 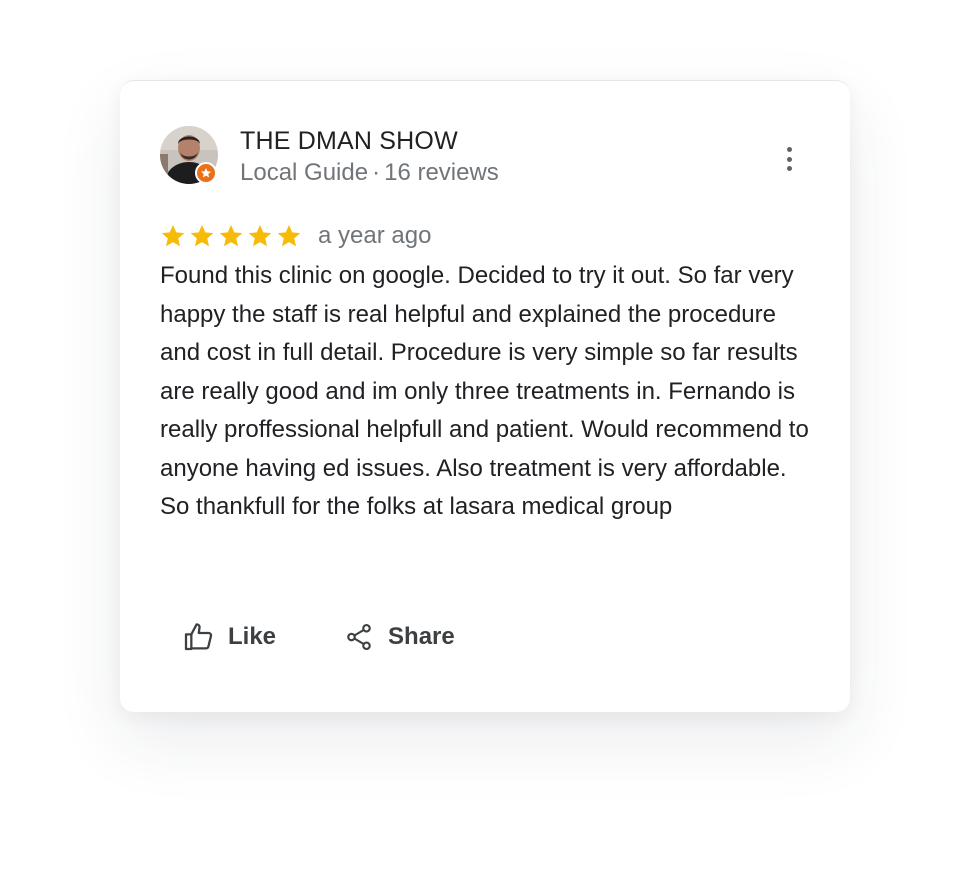 What do you see at coordinates (375, 235) in the screenshot?
I see `review-date: a year ago` at bounding box center [375, 235].